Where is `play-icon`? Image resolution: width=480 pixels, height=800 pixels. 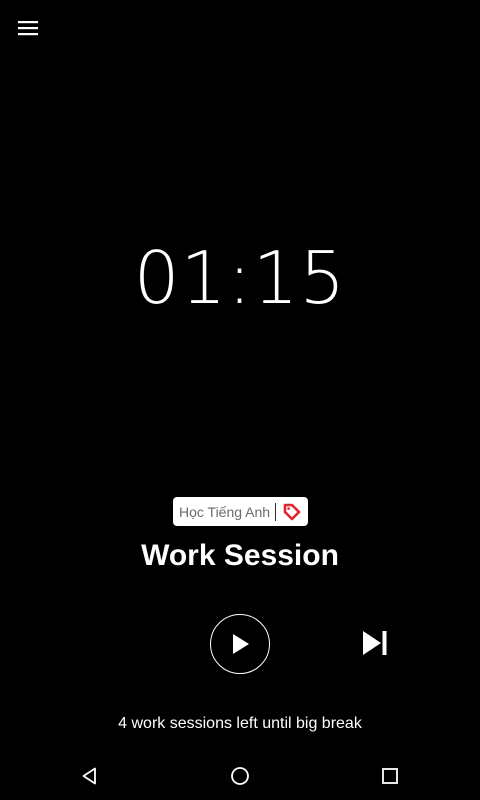
play-icon is located at coordinates (241, 644).